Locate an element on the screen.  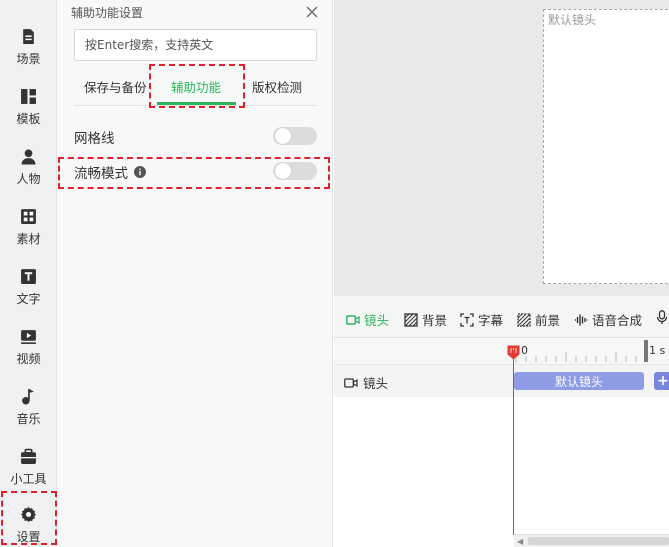
gear-icon is located at coordinates (28, 514).